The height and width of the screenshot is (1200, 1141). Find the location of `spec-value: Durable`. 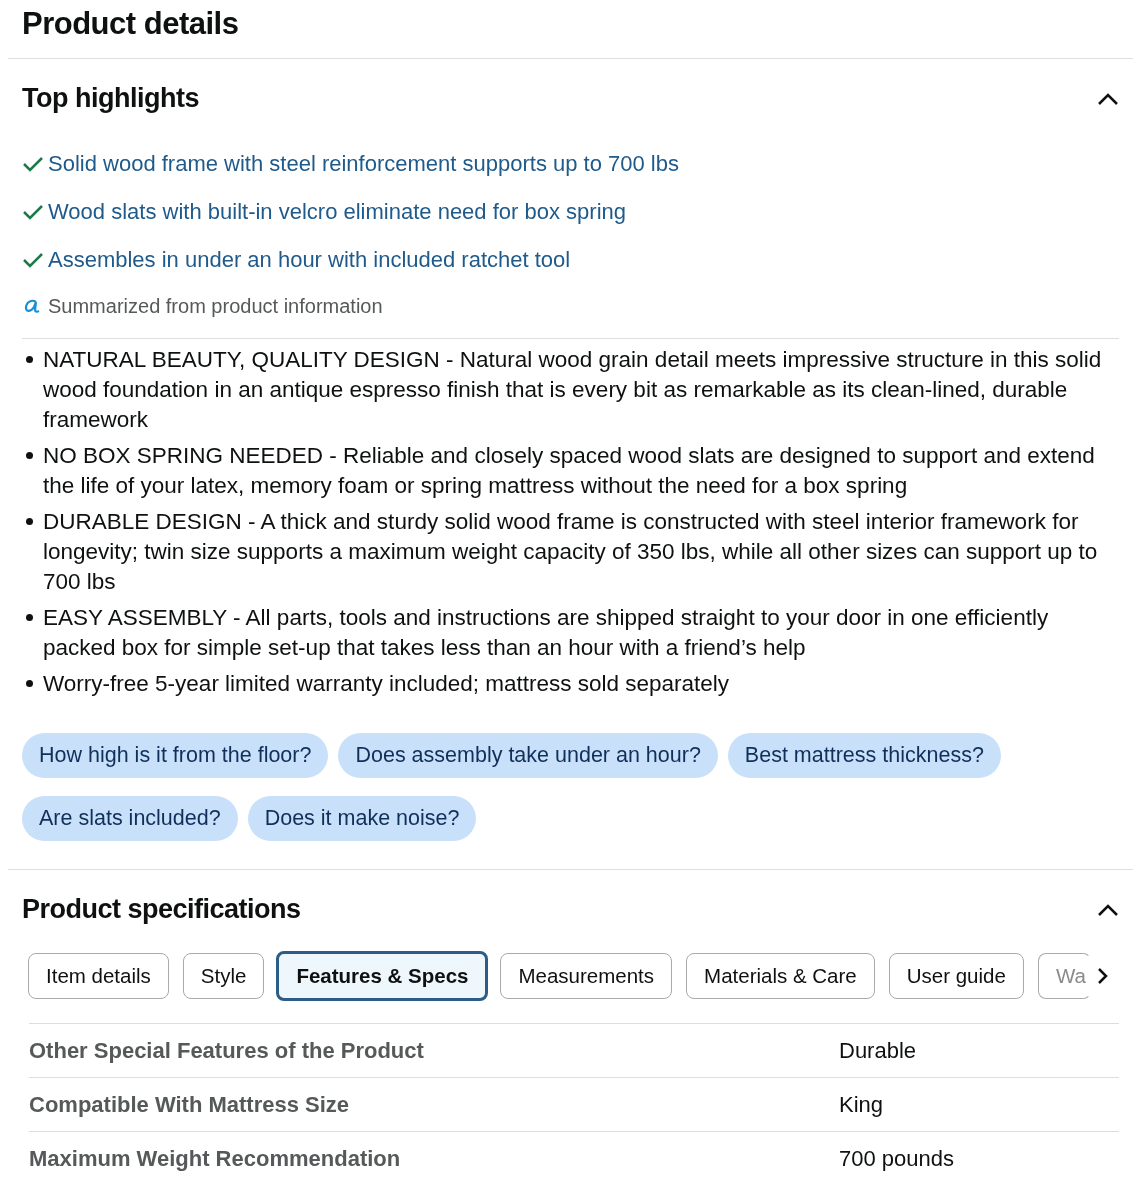

spec-value: Durable is located at coordinates (878, 1050).